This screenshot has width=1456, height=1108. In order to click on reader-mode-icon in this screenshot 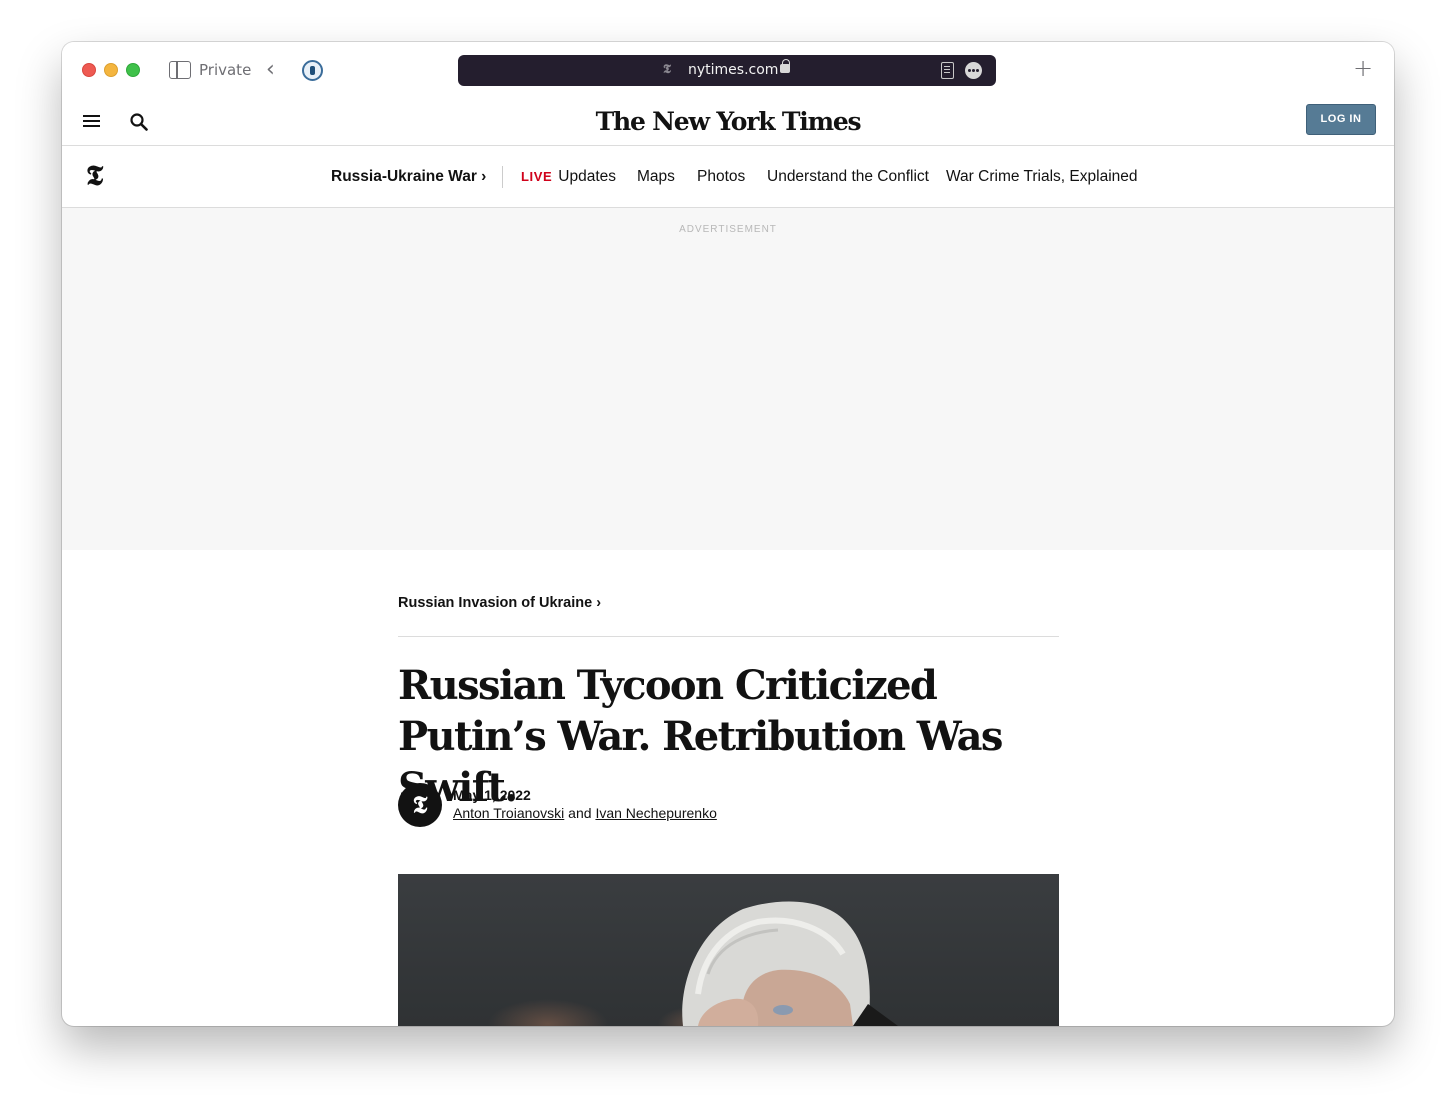, I will do `click(947, 70)`.